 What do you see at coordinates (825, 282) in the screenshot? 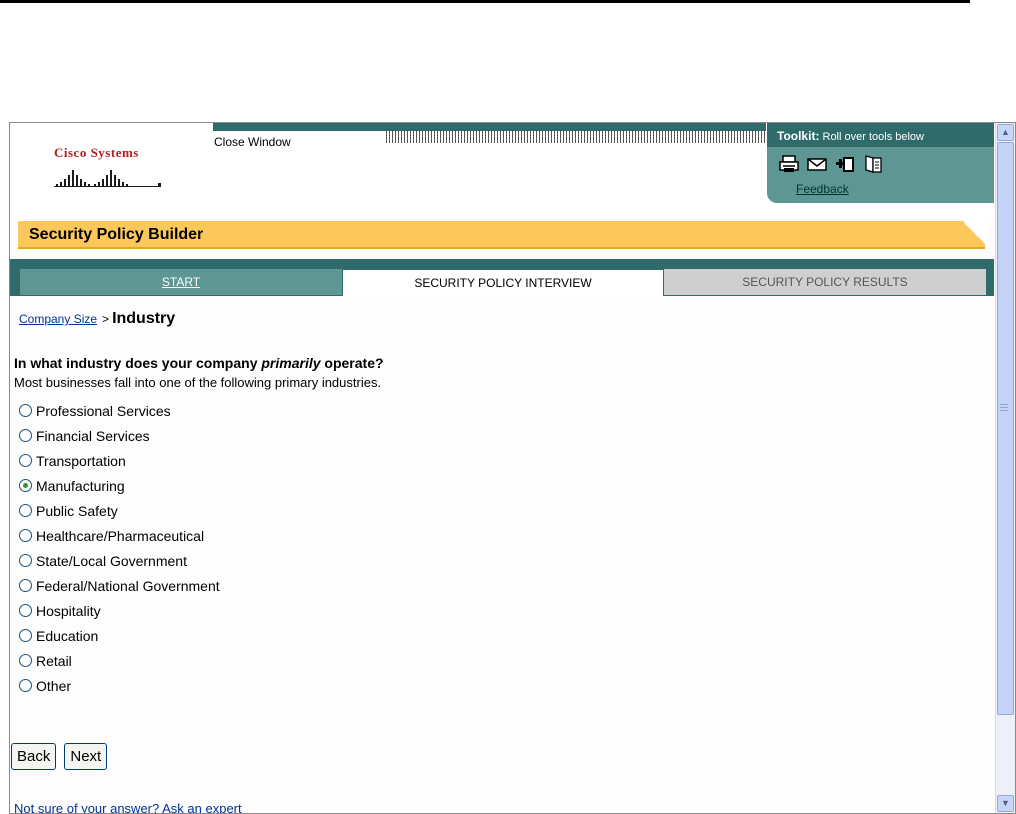
I see `tab-security-policy-results: SECURITY POLICY RESULTS` at bounding box center [825, 282].